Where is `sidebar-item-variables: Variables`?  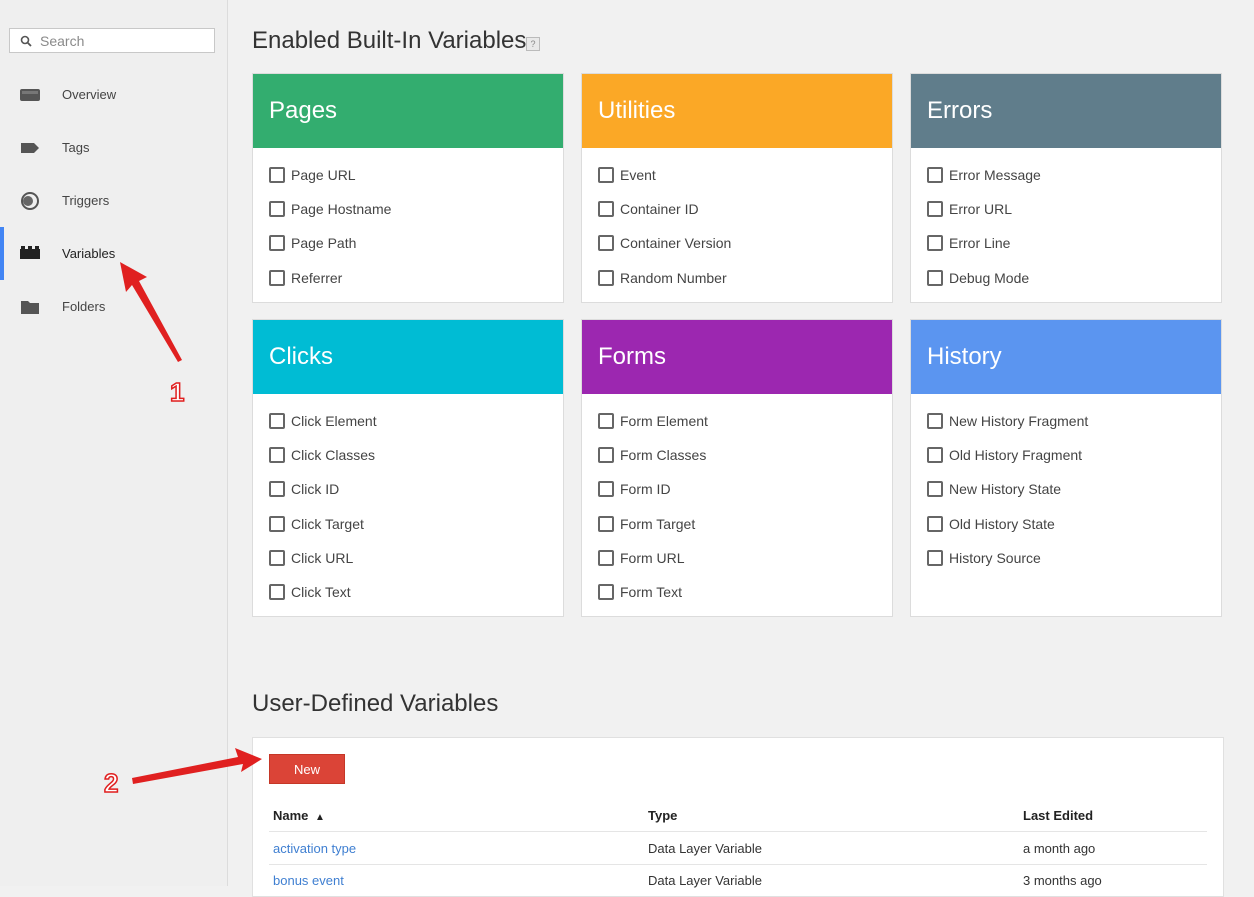
sidebar-item-variables: Variables is located at coordinates (113, 253).